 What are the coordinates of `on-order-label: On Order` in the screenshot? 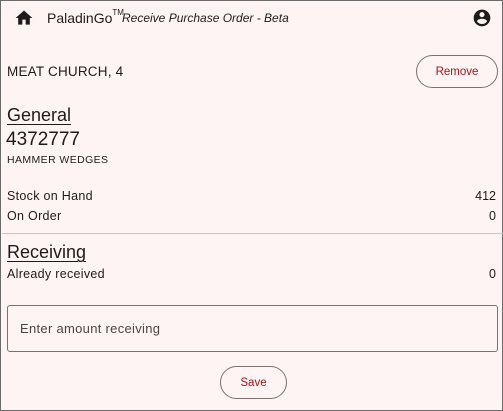 It's located at (34, 216).